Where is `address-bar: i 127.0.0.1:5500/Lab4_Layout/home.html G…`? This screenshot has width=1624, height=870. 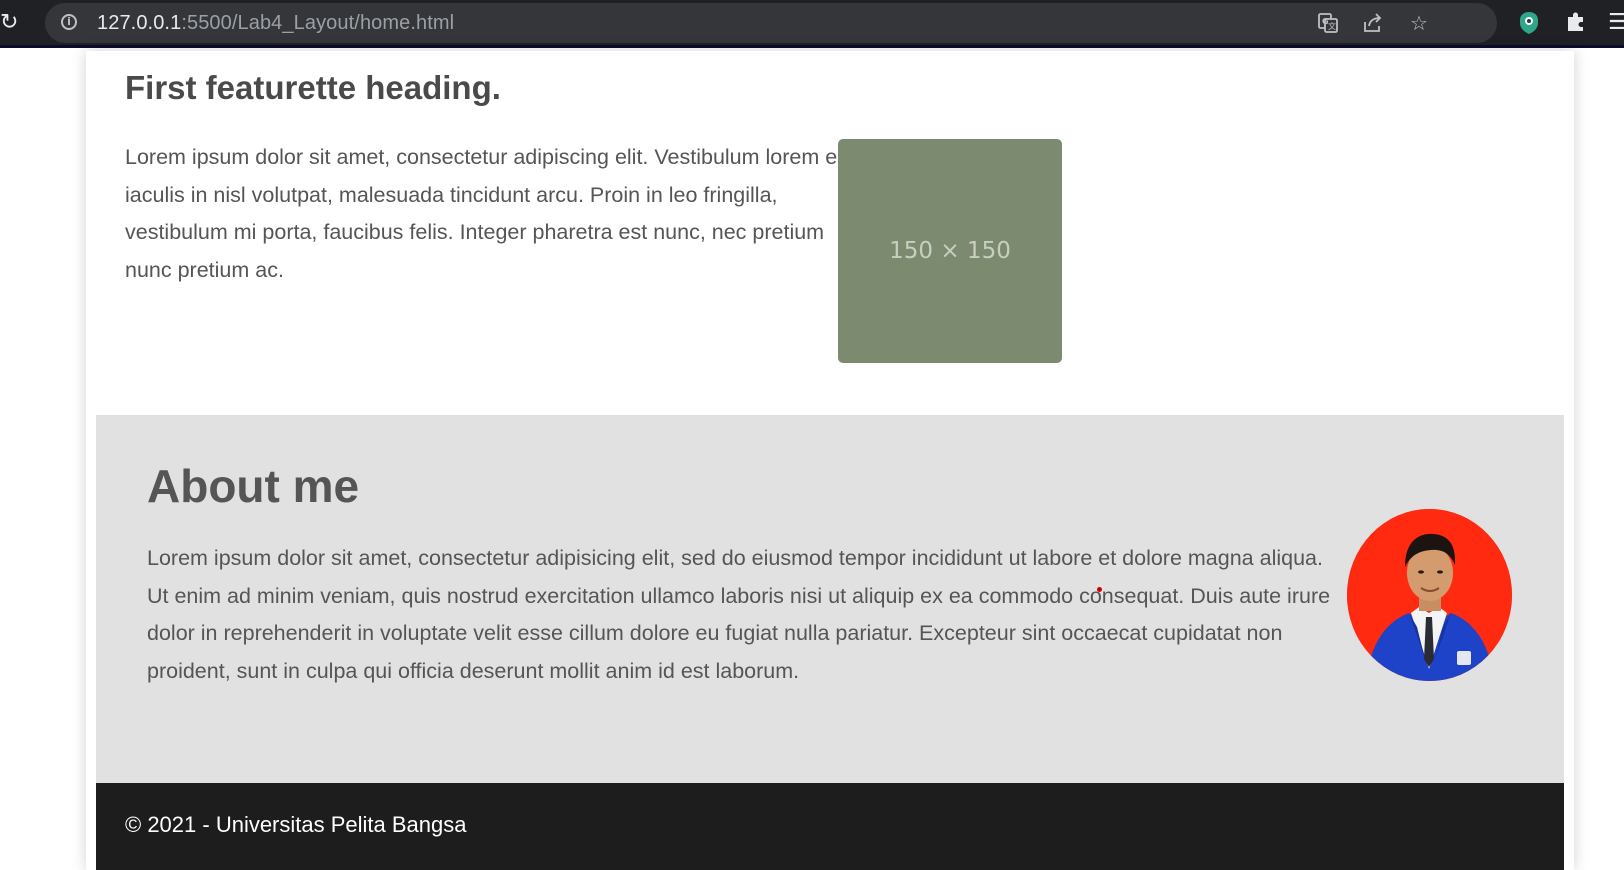
address-bar: i 127.0.0.1:5500/Lab4_Layout/home.html G… is located at coordinates (771, 23).